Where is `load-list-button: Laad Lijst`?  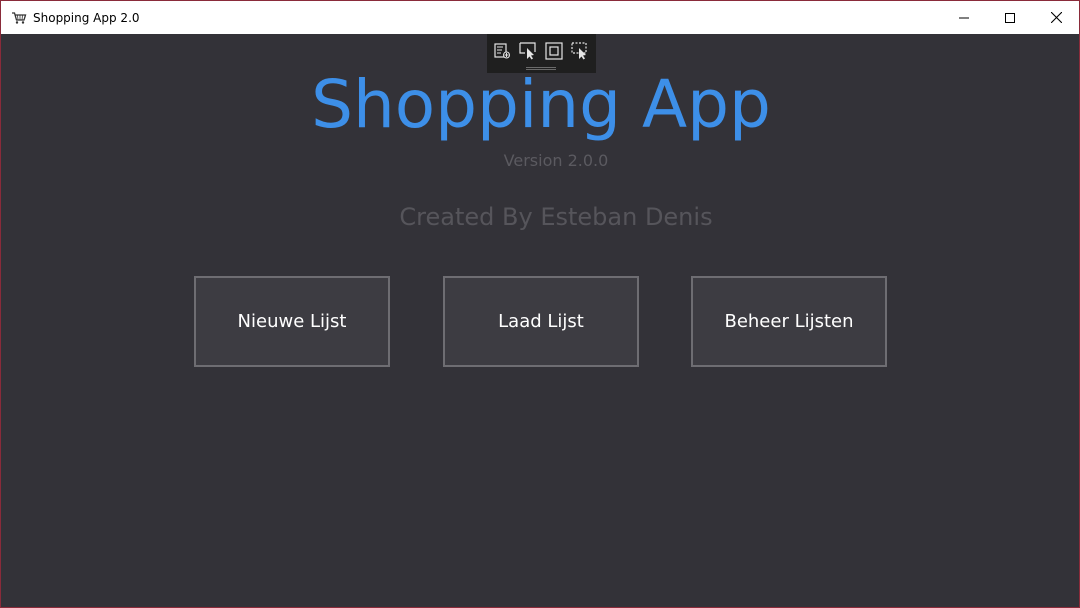 load-list-button: Laad Lijst is located at coordinates (541, 321).